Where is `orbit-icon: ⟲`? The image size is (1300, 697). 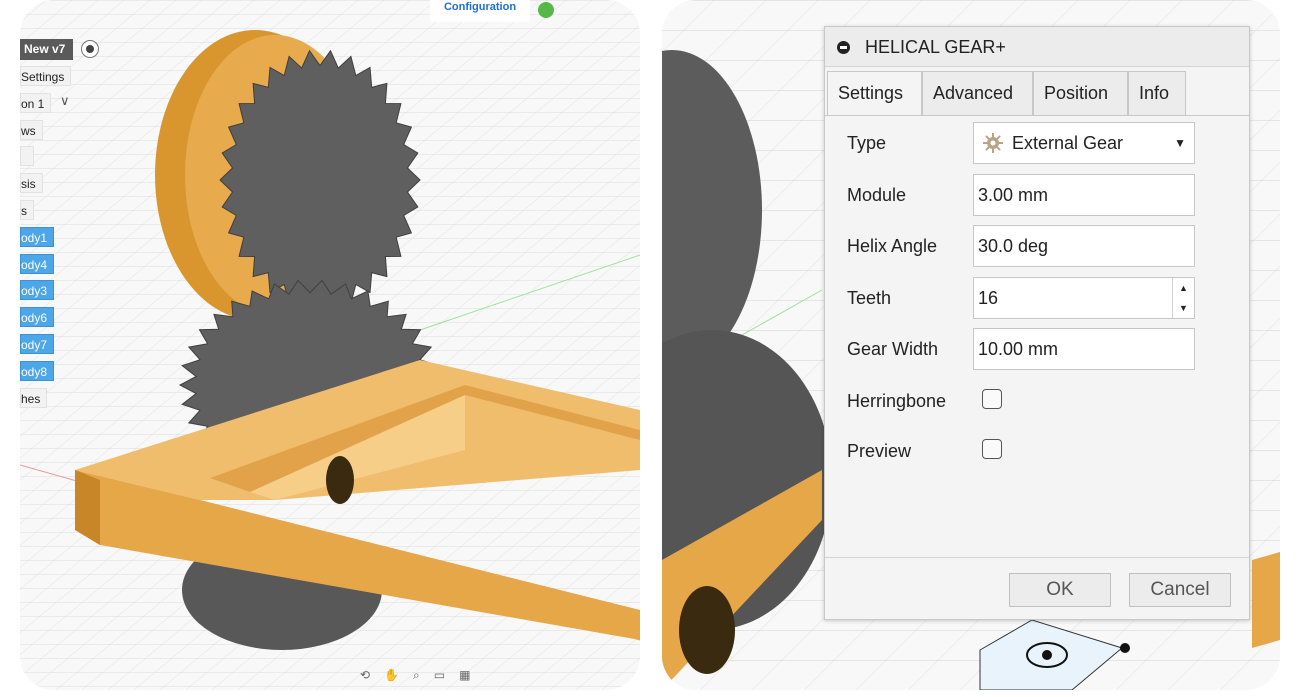 orbit-icon: ⟲ is located at coordinates (365, 678).